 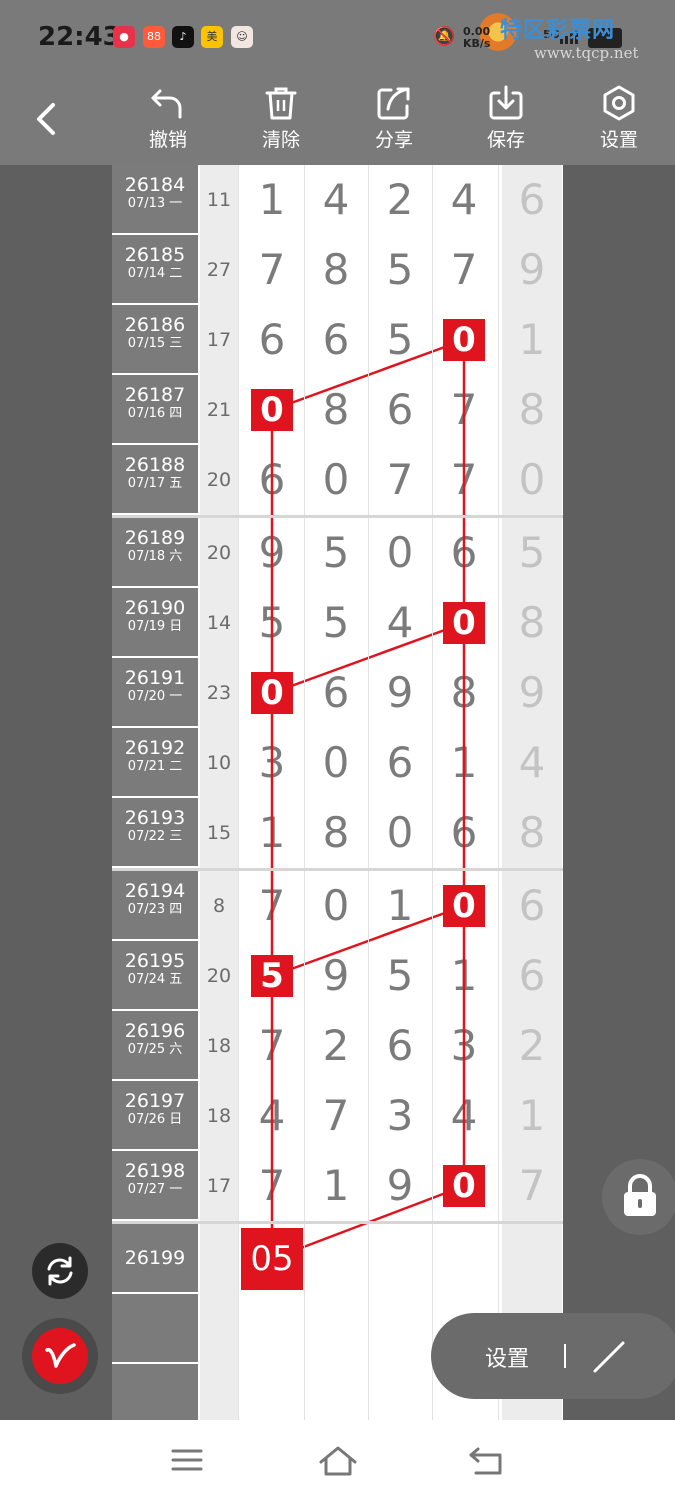 What do you see at coordinates (507, 1359) in the screenshot?
I see `settings-pill-label: 设置` at bounding box center [507, 1359].